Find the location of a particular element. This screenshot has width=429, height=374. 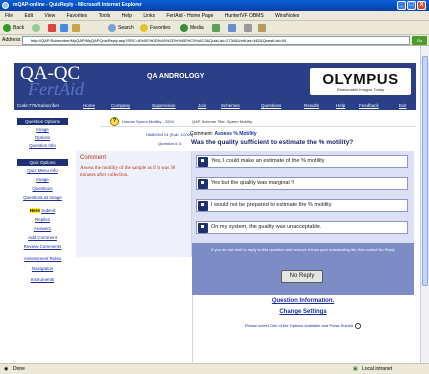

nav-home: Home is located at coordinates (89, 105).